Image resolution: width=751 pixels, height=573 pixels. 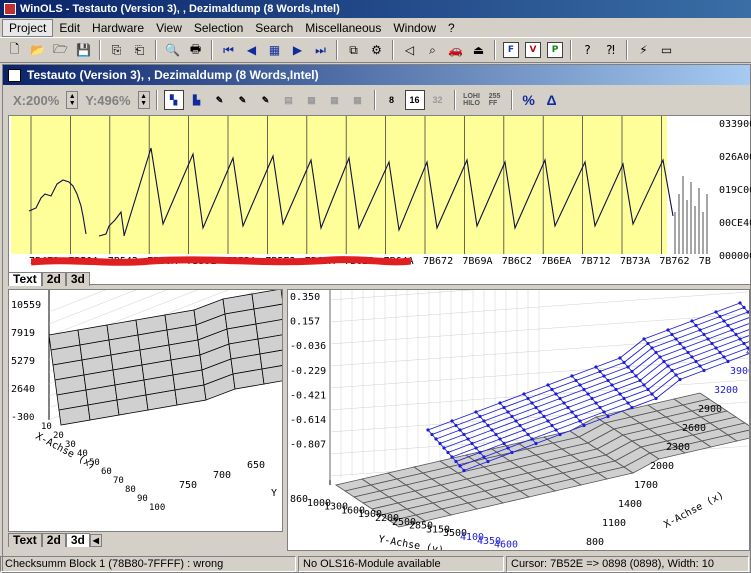 What do you see at coordinates (116, 50) in the screenshot?
I see `copy-file-icon: ⎘` at bounding box center [116, 50].